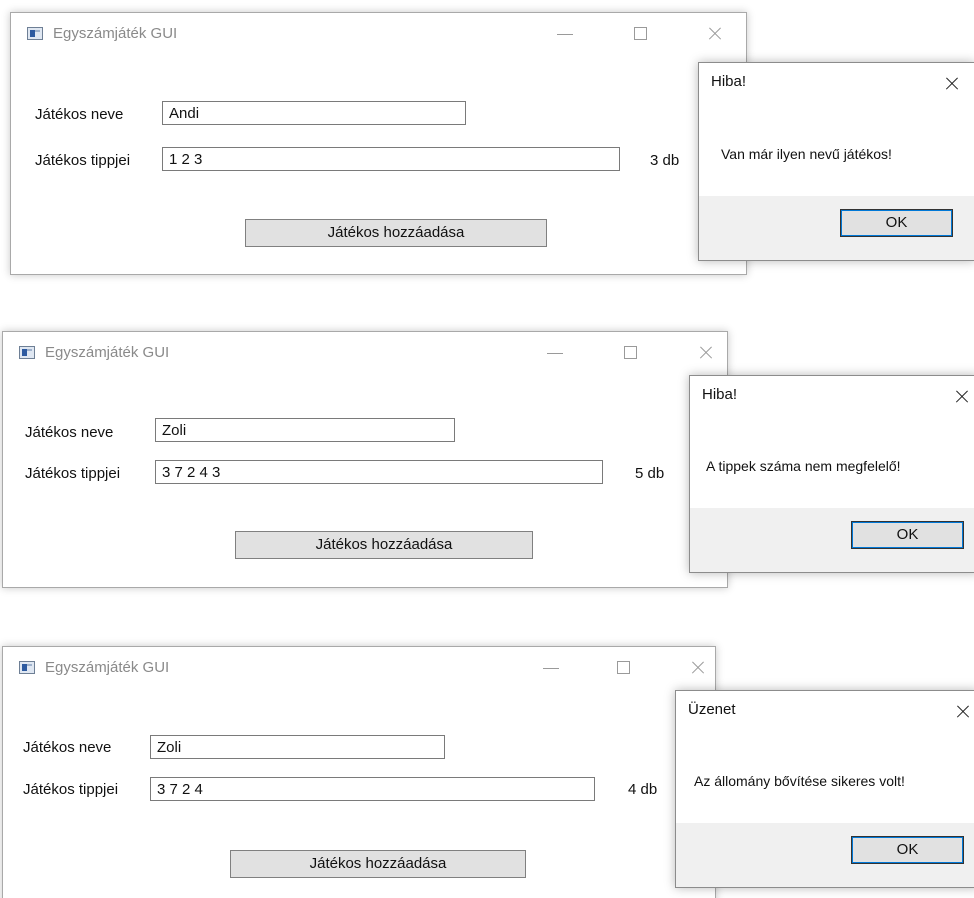 This screenshot has width=974, height=898. Describe the element at coordinates (806, 154) in the screenshot. I see `dialog-message: Van már ilyen nevű játékos!` at that location.